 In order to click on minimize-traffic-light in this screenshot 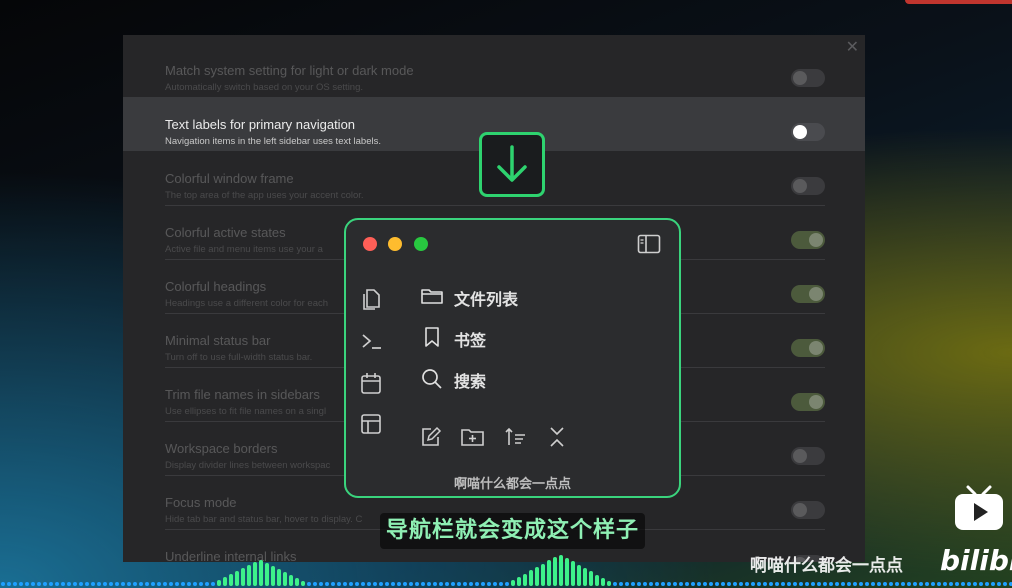, I will do `click(395, 244)`.